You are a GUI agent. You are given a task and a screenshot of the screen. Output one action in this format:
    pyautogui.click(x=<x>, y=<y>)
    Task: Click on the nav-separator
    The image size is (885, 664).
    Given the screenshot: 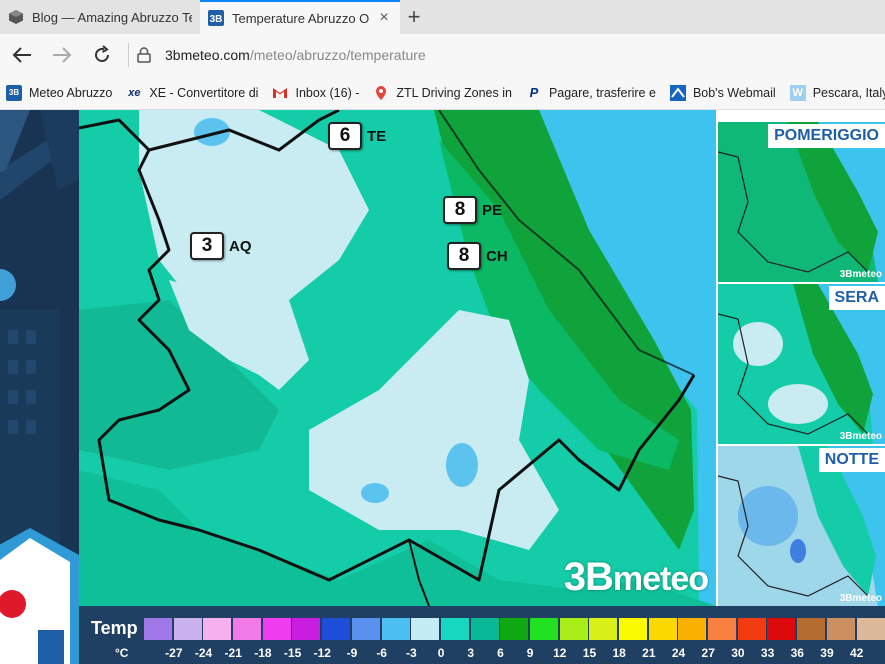 What is the action you would take?
    pyautogui.click(x=128, y=55)
    